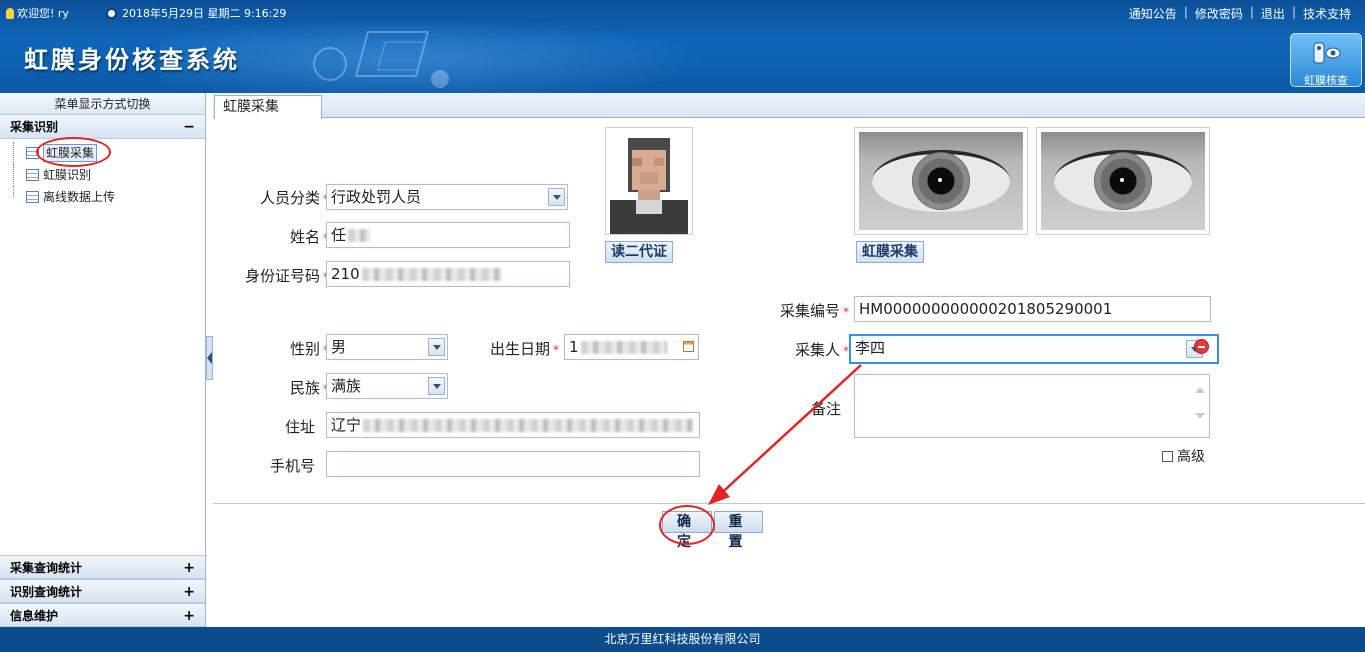 This screenshot has width=1365, height=652. I want to click on advanced-checkbox, so click(1167, 456).